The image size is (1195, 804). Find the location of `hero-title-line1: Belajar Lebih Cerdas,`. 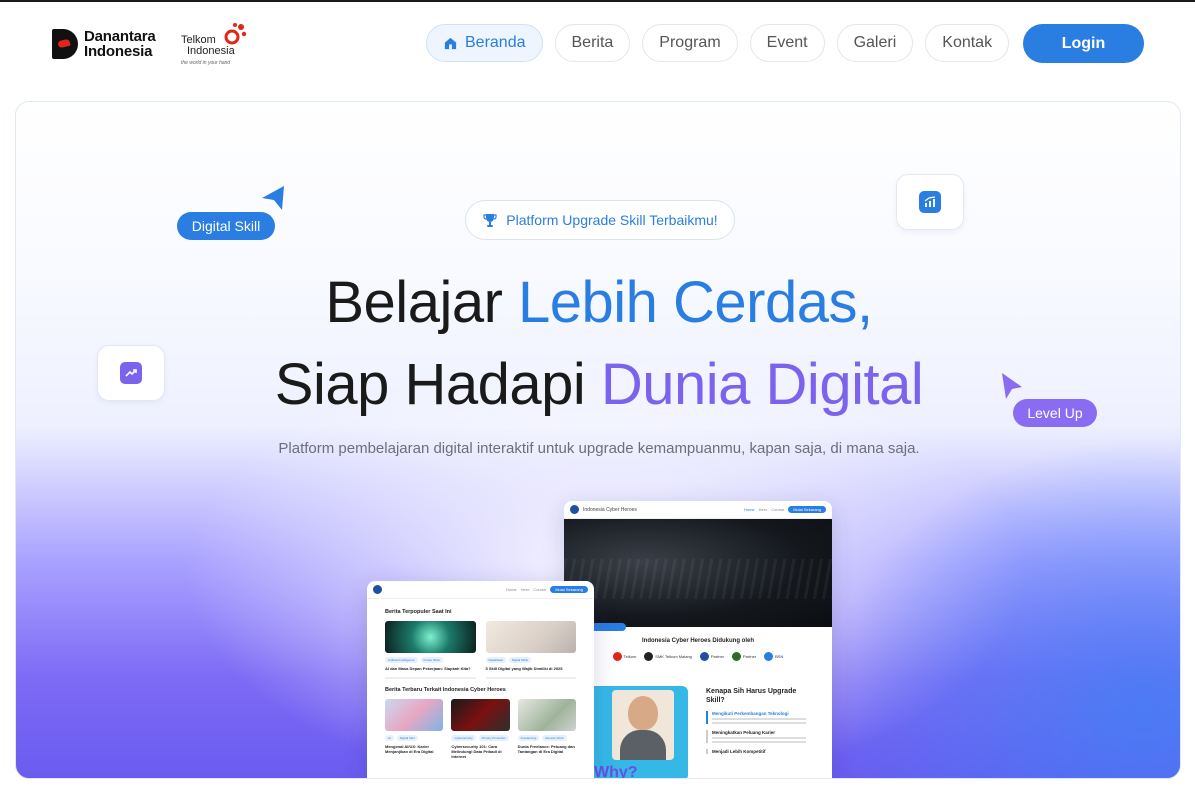

hero-title-line1: Belajar Lebih Cerdas, is located at coordinates (599, 302).